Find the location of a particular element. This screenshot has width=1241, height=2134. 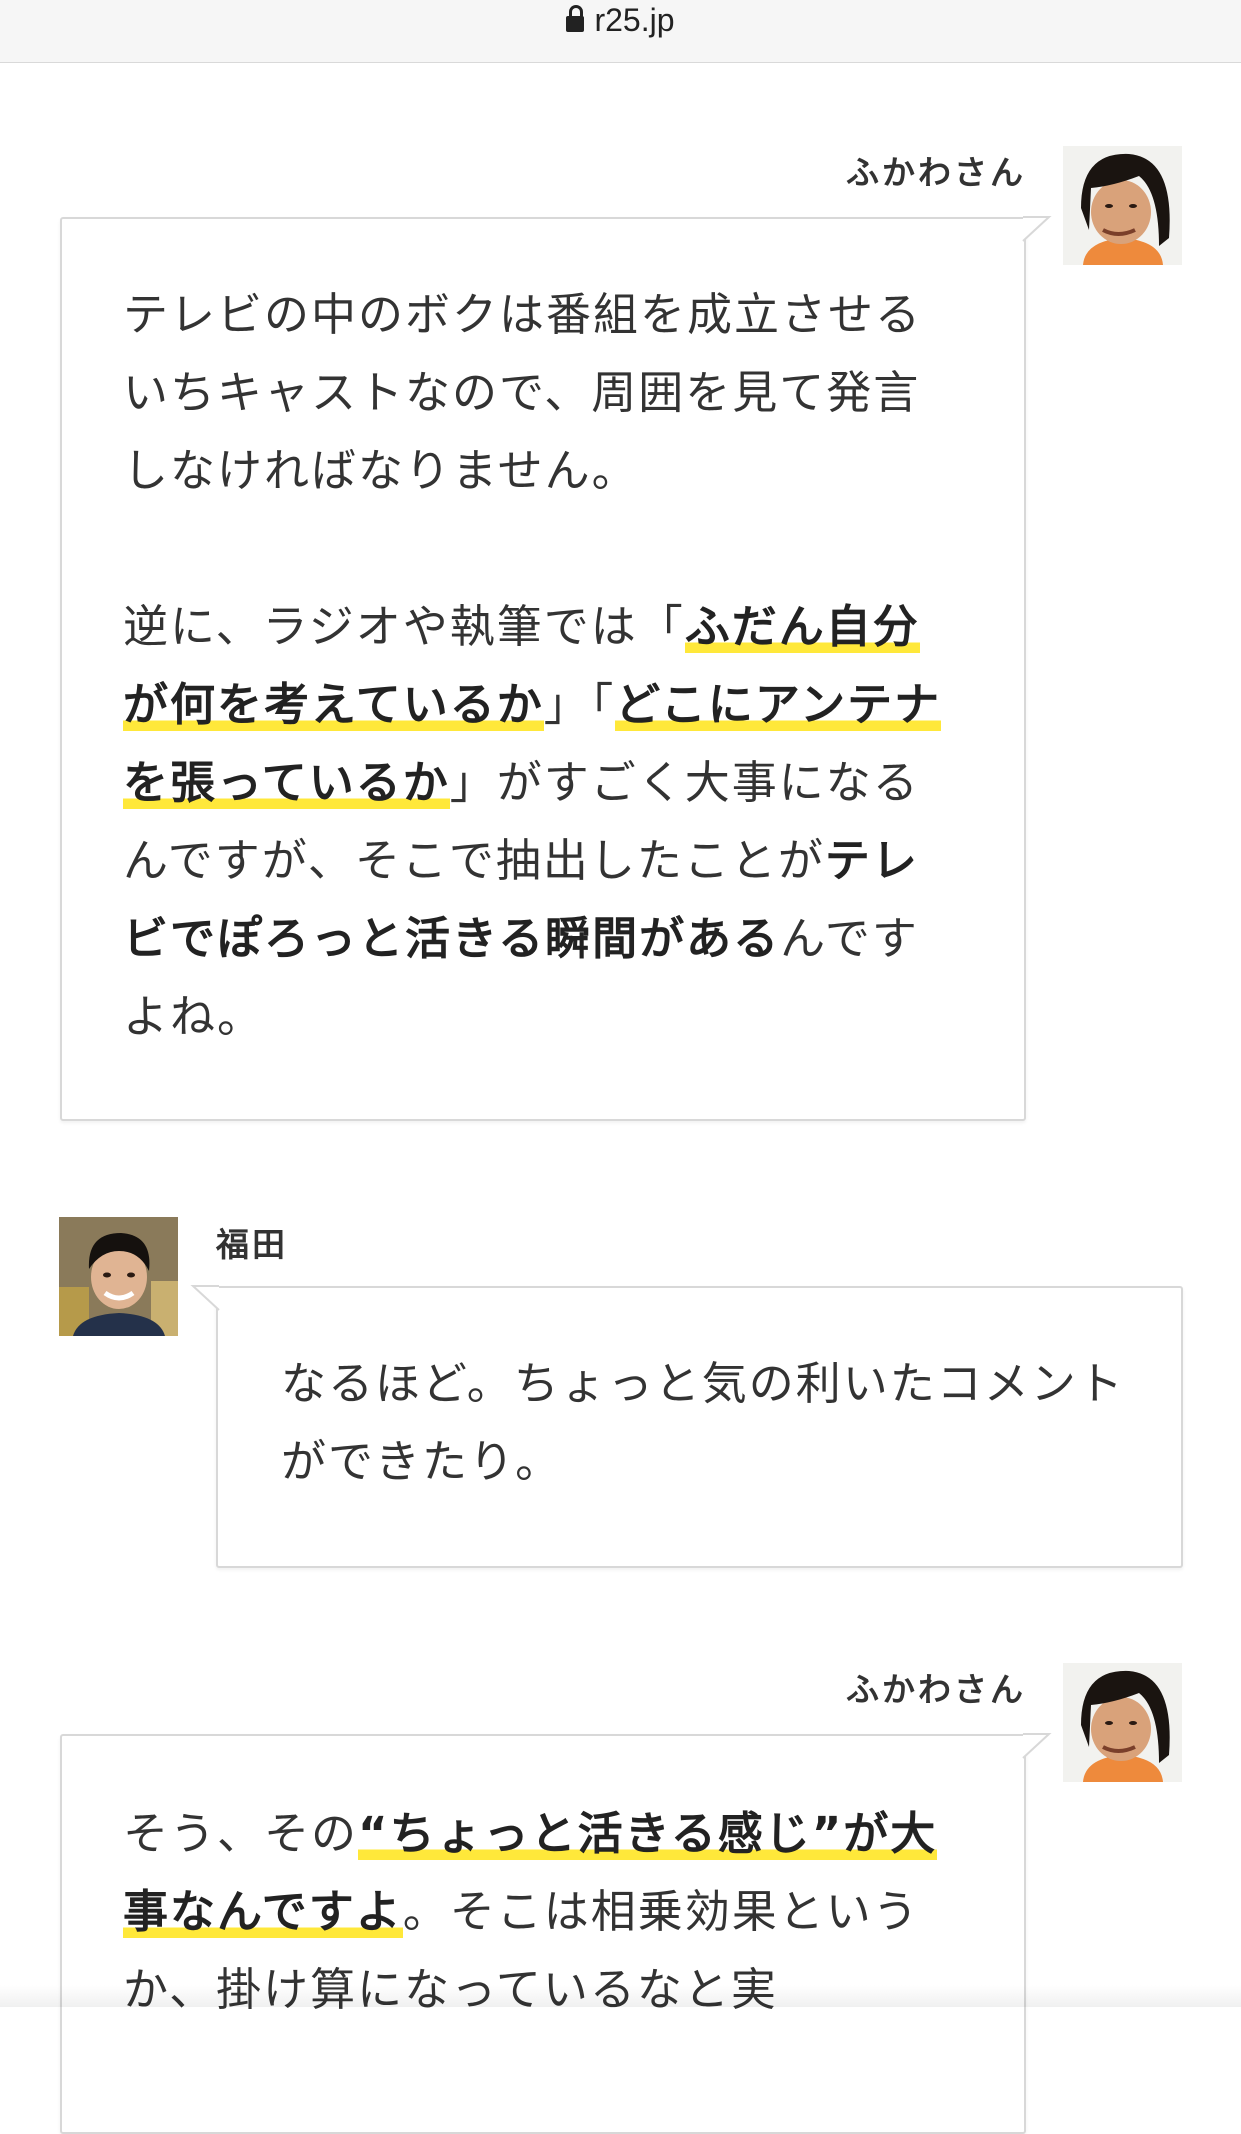

fukuda-portrait-icon is located at coordinates (118, 1276).